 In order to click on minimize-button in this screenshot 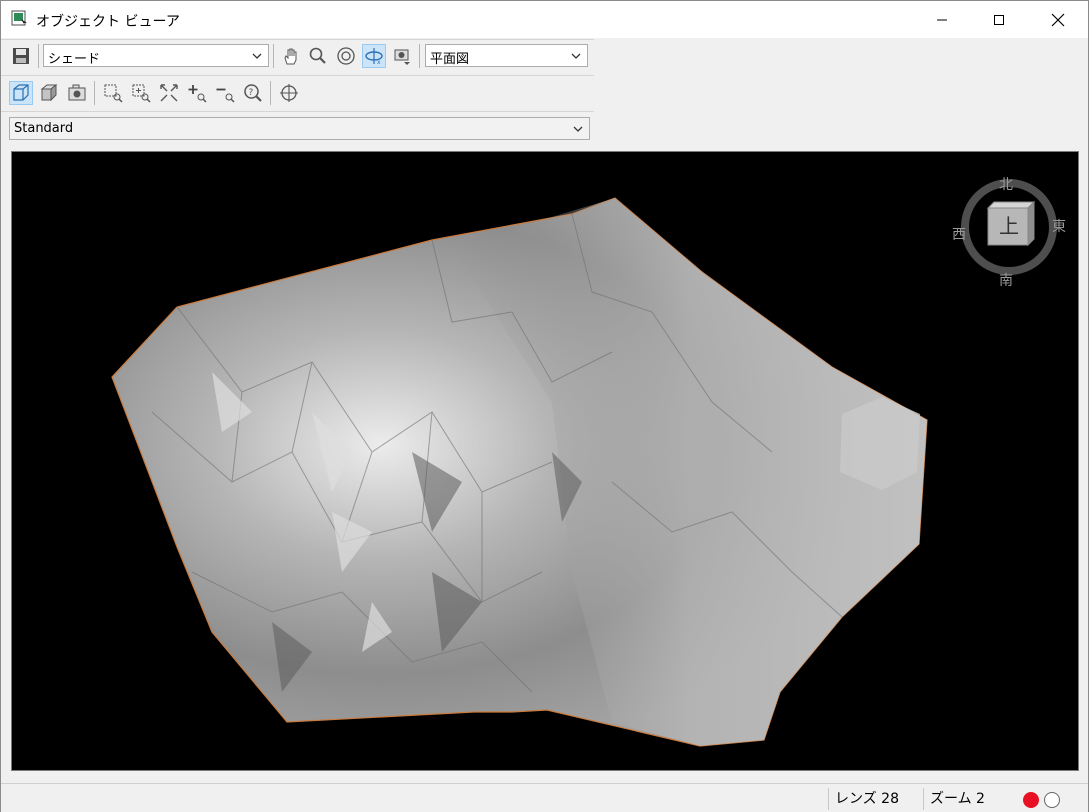, I will do `click(942, 19)`.